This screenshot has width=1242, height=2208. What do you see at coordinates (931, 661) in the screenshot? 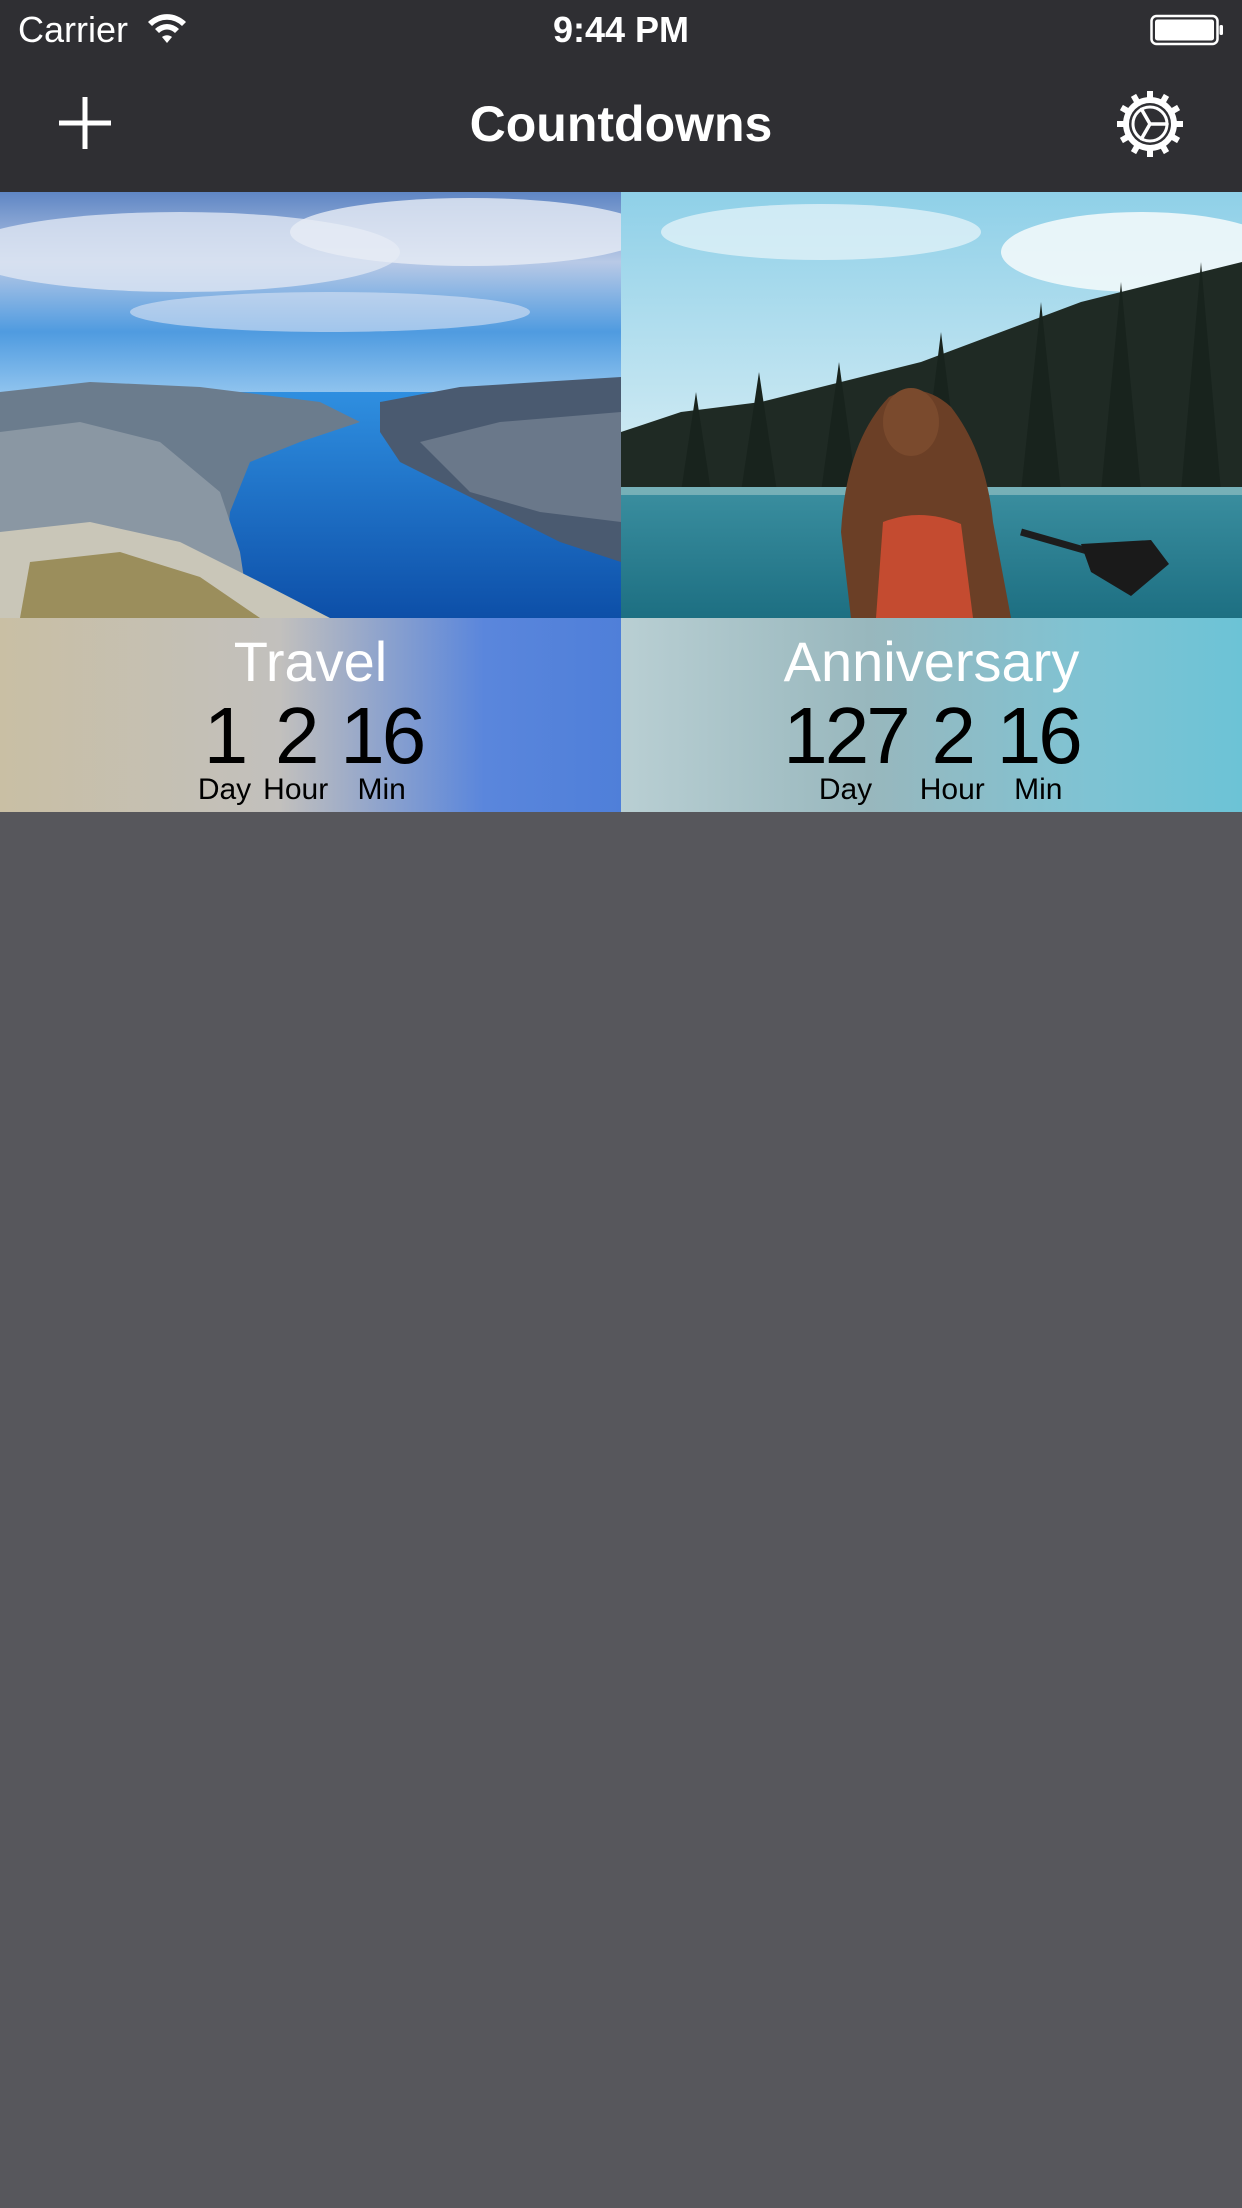
I see `countdown-title: Anniversary` at bounding box center [931, 661].